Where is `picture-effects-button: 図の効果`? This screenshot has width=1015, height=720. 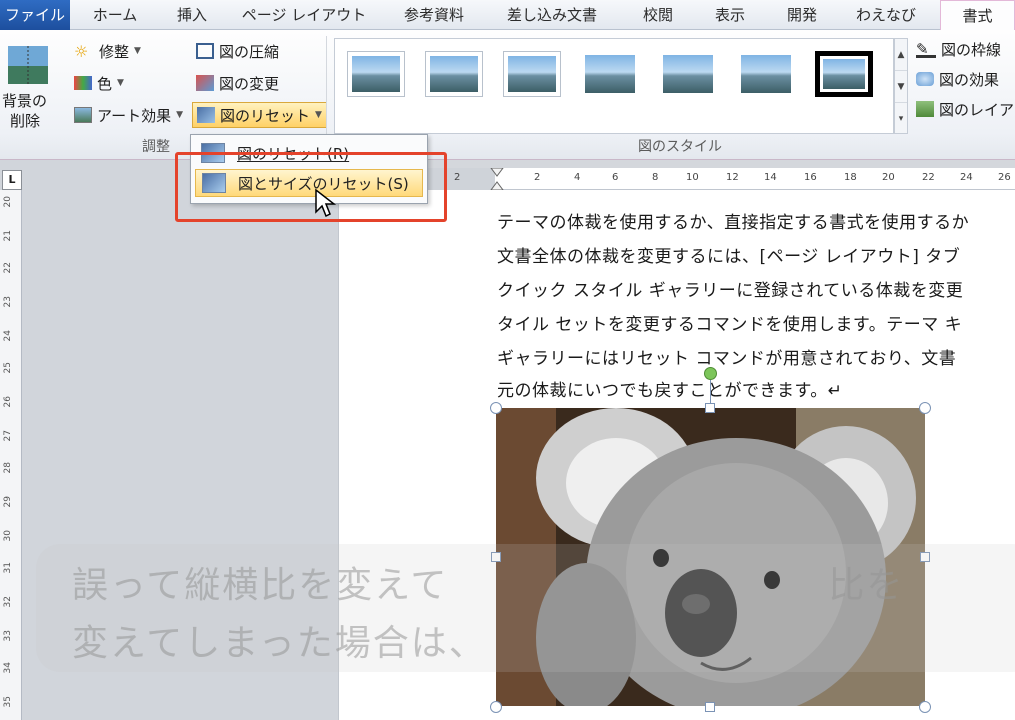
picture-effects-button: 図の効果 is located at coordinates (957, 79).